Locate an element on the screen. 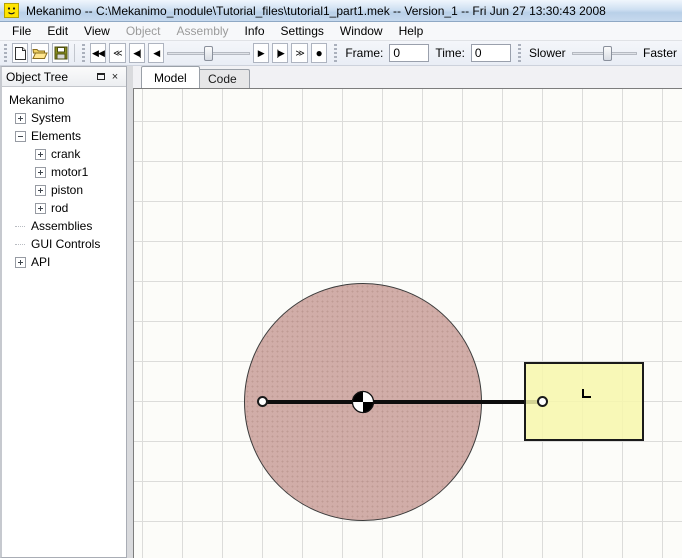 The height and width of the screenshot is (558, 682). tree-item-motor1: motor1 is located at coordinates (64, 172).